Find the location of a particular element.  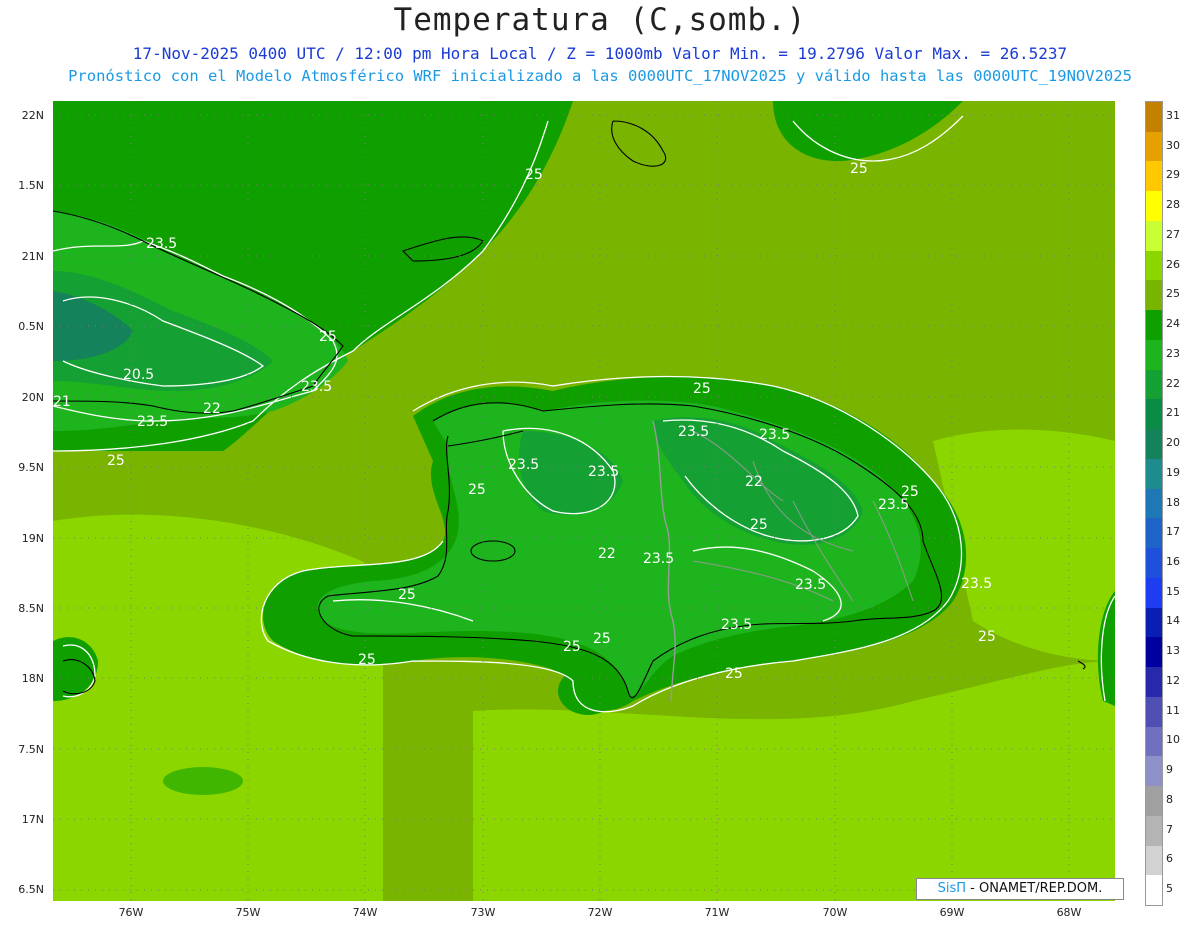

colorbar-label: 28 is located at coordinates (1173, 205).